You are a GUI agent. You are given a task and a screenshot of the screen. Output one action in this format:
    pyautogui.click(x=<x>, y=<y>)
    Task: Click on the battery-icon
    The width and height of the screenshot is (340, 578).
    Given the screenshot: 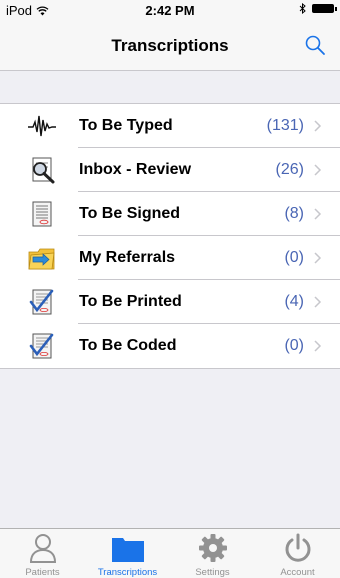 What is the action you would take?
    pyautogui.click(x=324, y=8)
    